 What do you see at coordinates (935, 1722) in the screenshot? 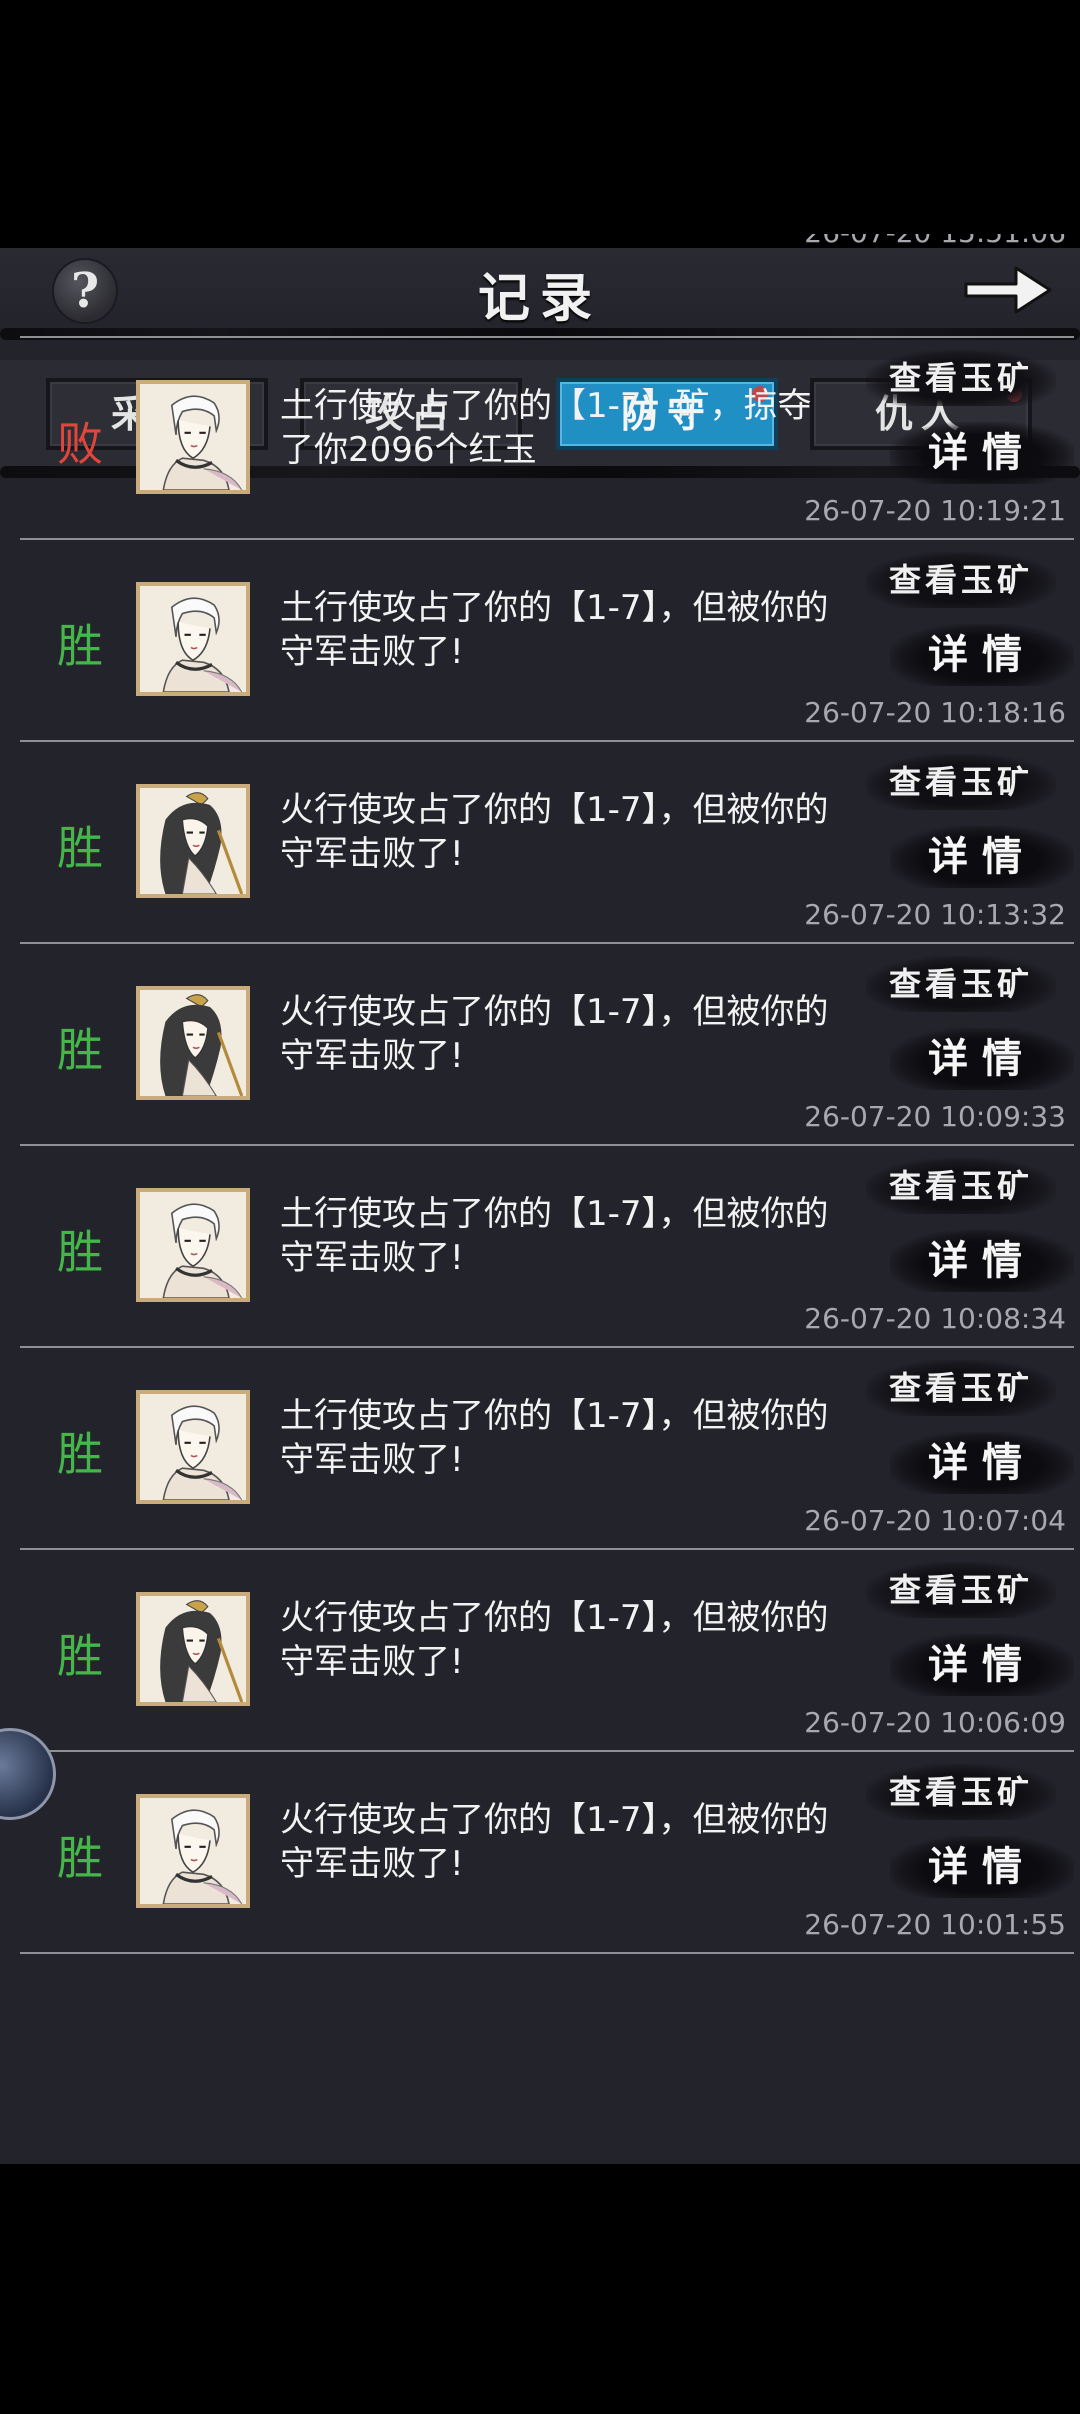
I see `record-time: 26-07-20 10:06:09` at bounding box center [935, 1722].